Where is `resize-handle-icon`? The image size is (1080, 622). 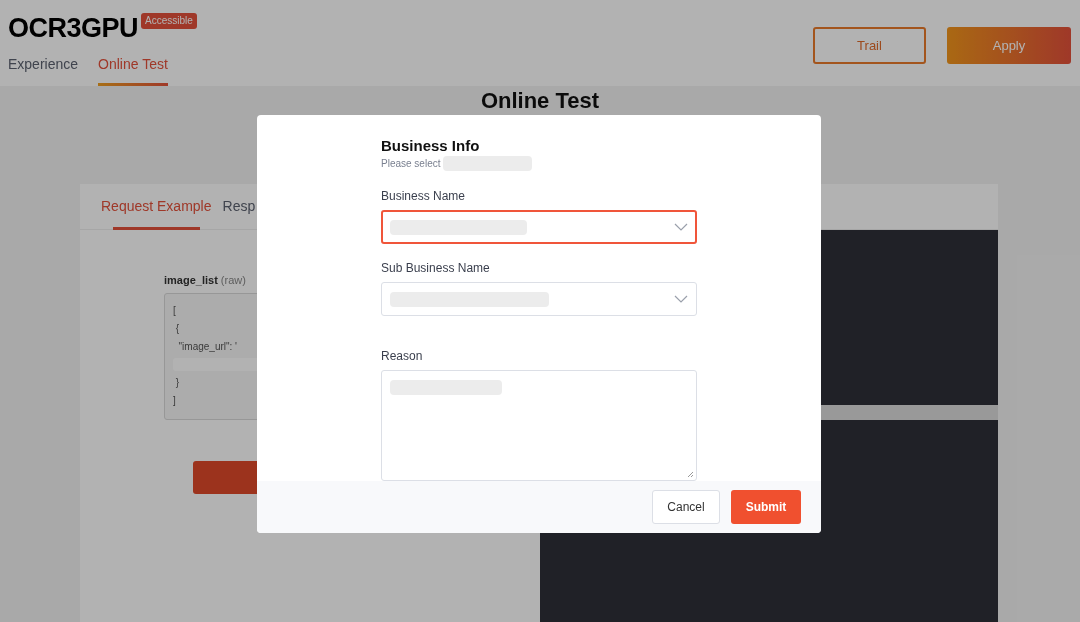 resize-handle-icon is located at coordinates (690, 474).